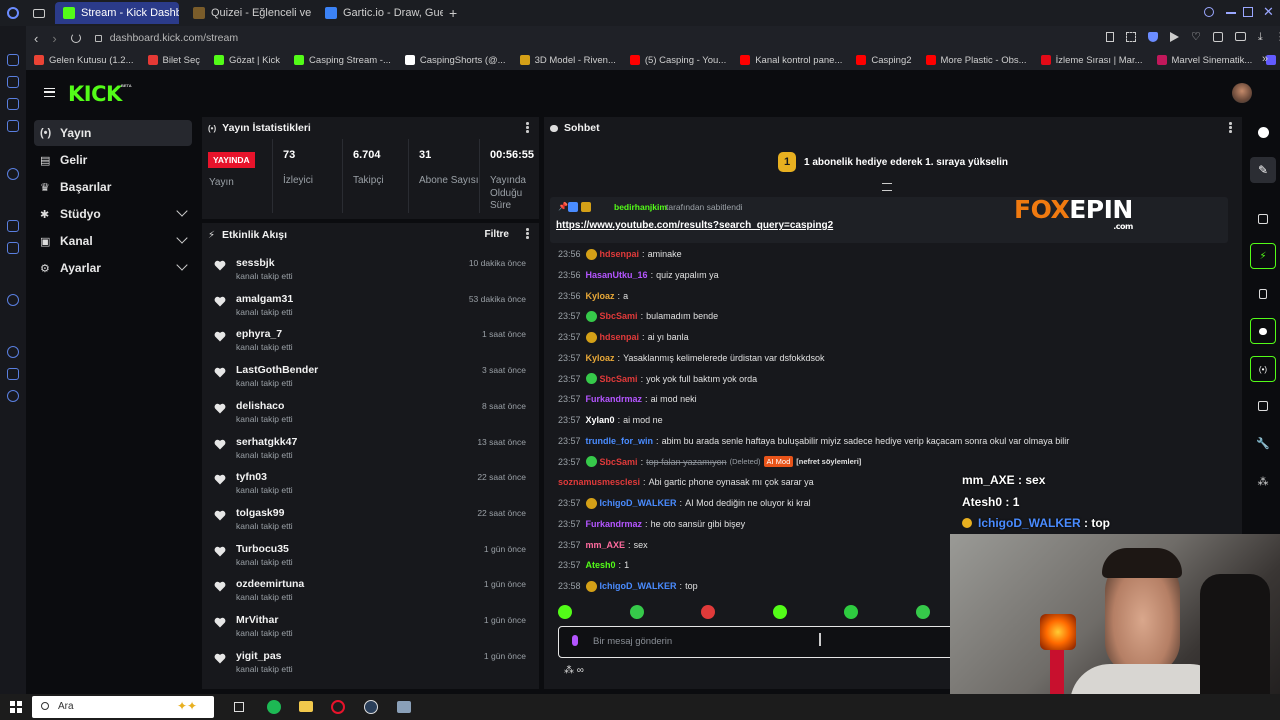 Image resolution: width=1280 pixels, height=720 pixels. I want to click on maximize-button, so click(1248, 12).